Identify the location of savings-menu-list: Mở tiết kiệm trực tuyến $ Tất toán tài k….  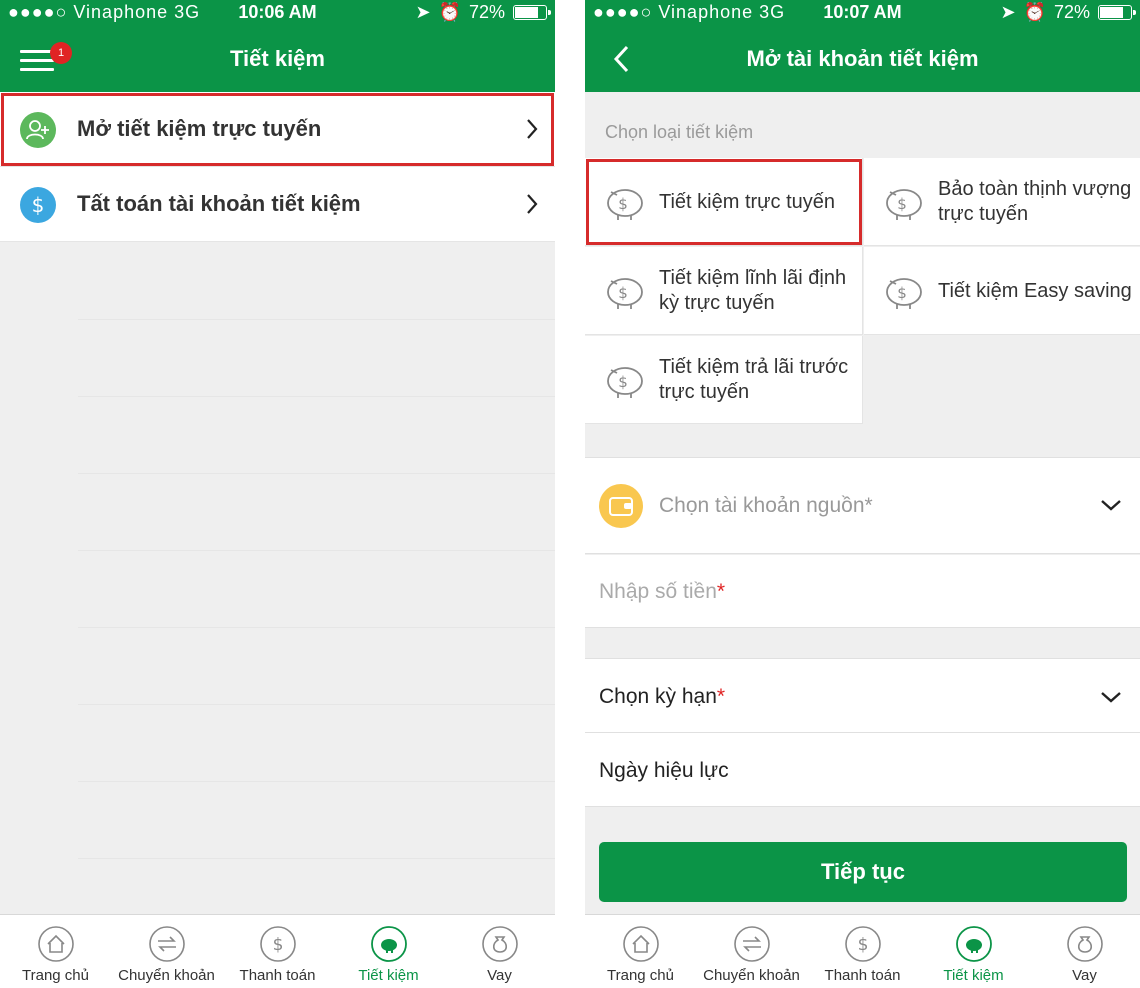
(277, 167).